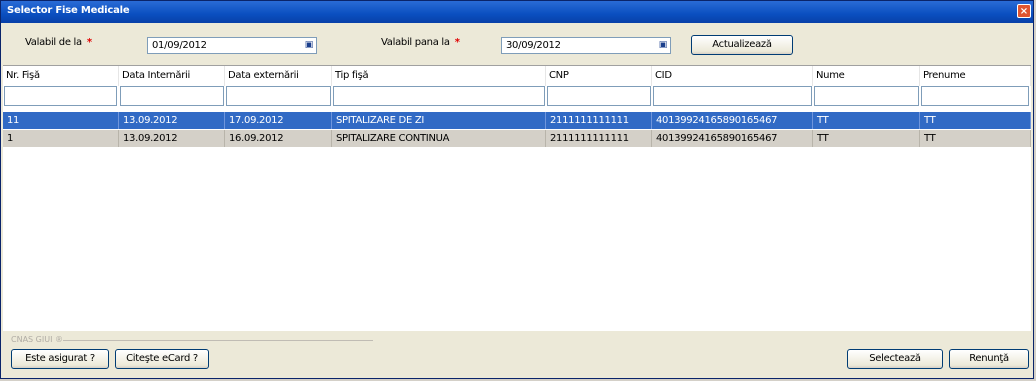 Image resolution: width=1036 pixels, height=381 pixels. What do you see at coordinates (61, 120) in the screenshot?
I see `table-cell: 11` at bounding box center [61, 120].